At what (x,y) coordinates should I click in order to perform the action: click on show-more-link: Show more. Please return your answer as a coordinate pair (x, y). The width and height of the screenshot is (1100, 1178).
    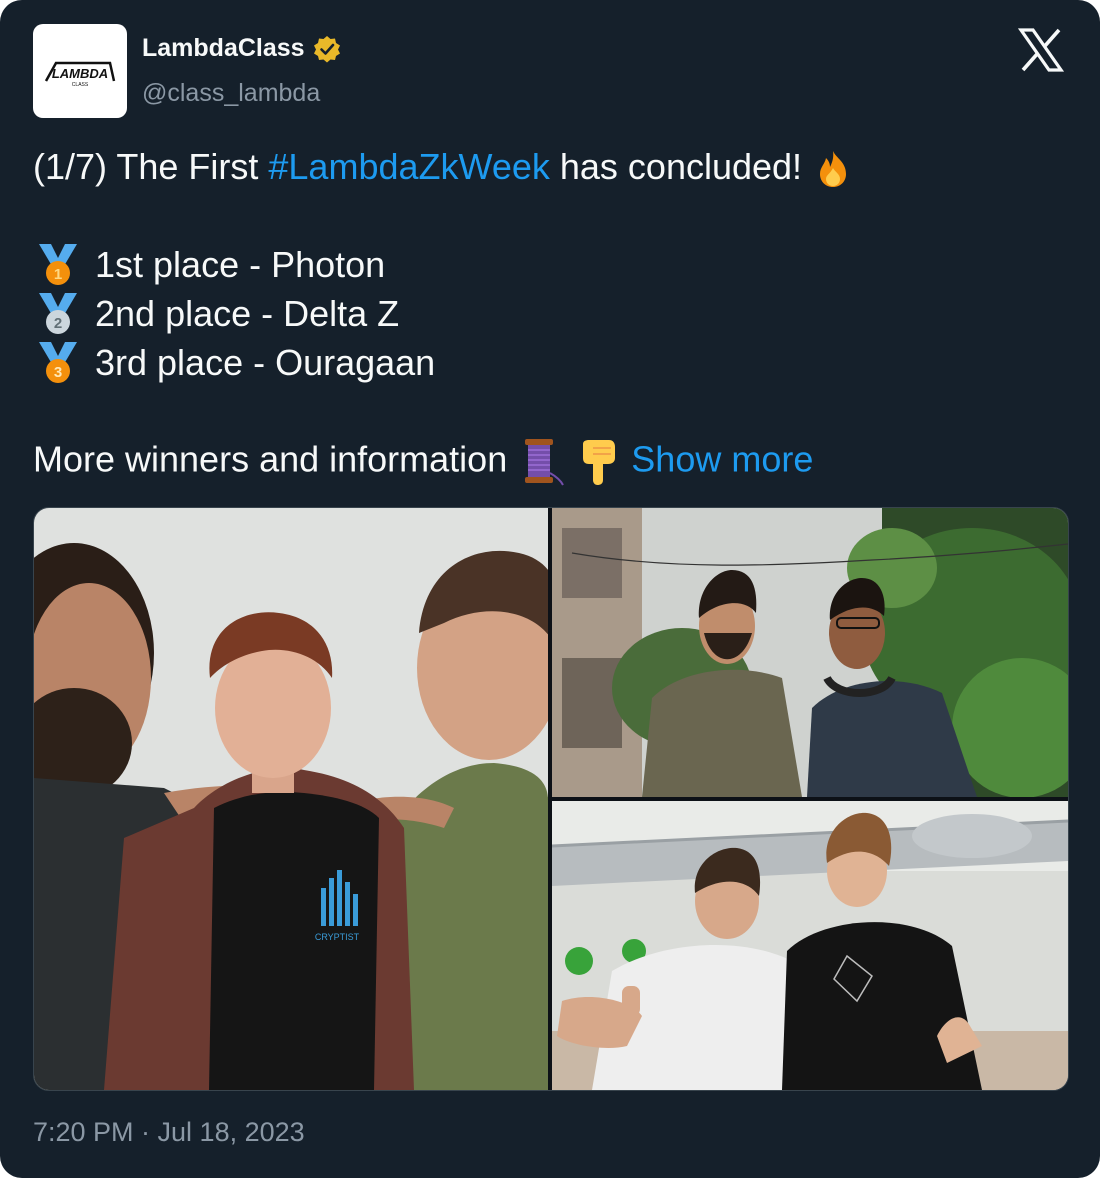
    Looking at the image, I should click on (722, 459).